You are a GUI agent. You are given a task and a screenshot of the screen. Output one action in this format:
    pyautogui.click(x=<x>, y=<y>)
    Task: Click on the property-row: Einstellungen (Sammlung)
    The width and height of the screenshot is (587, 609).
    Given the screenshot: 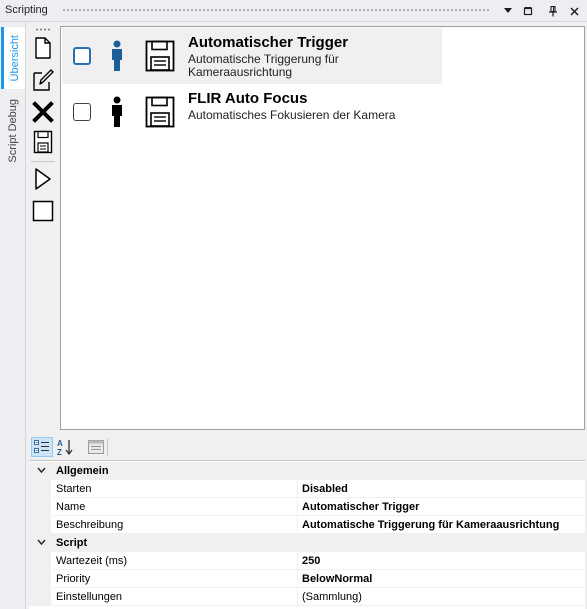 What is the action you would take?
    pyautogui.click(x=307, y=597)
    